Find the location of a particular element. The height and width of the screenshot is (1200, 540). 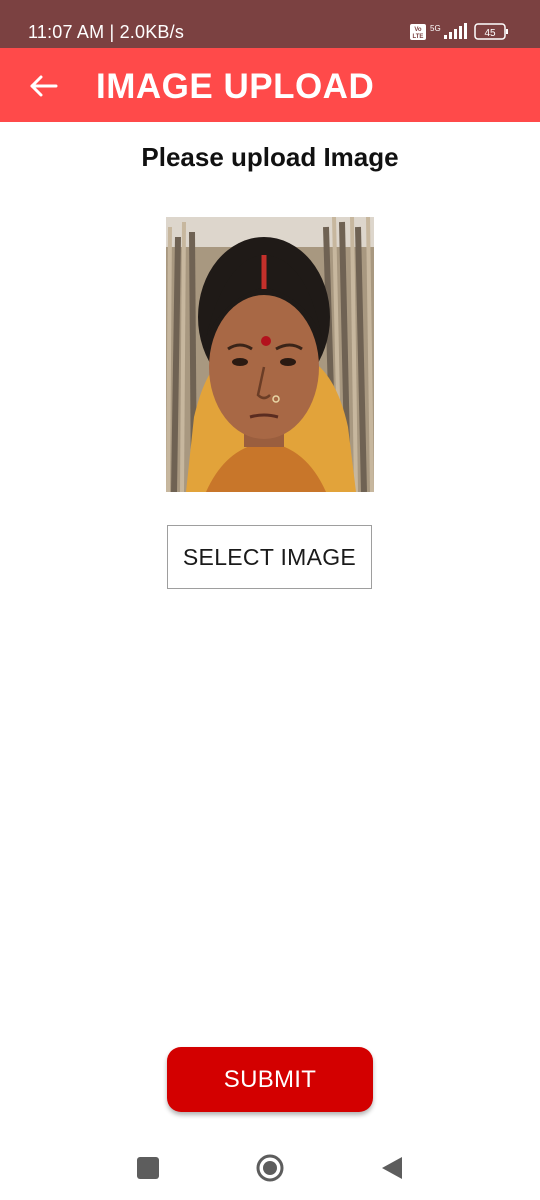

submit-button: SUBMIT is located at coordinates (270, 1079).